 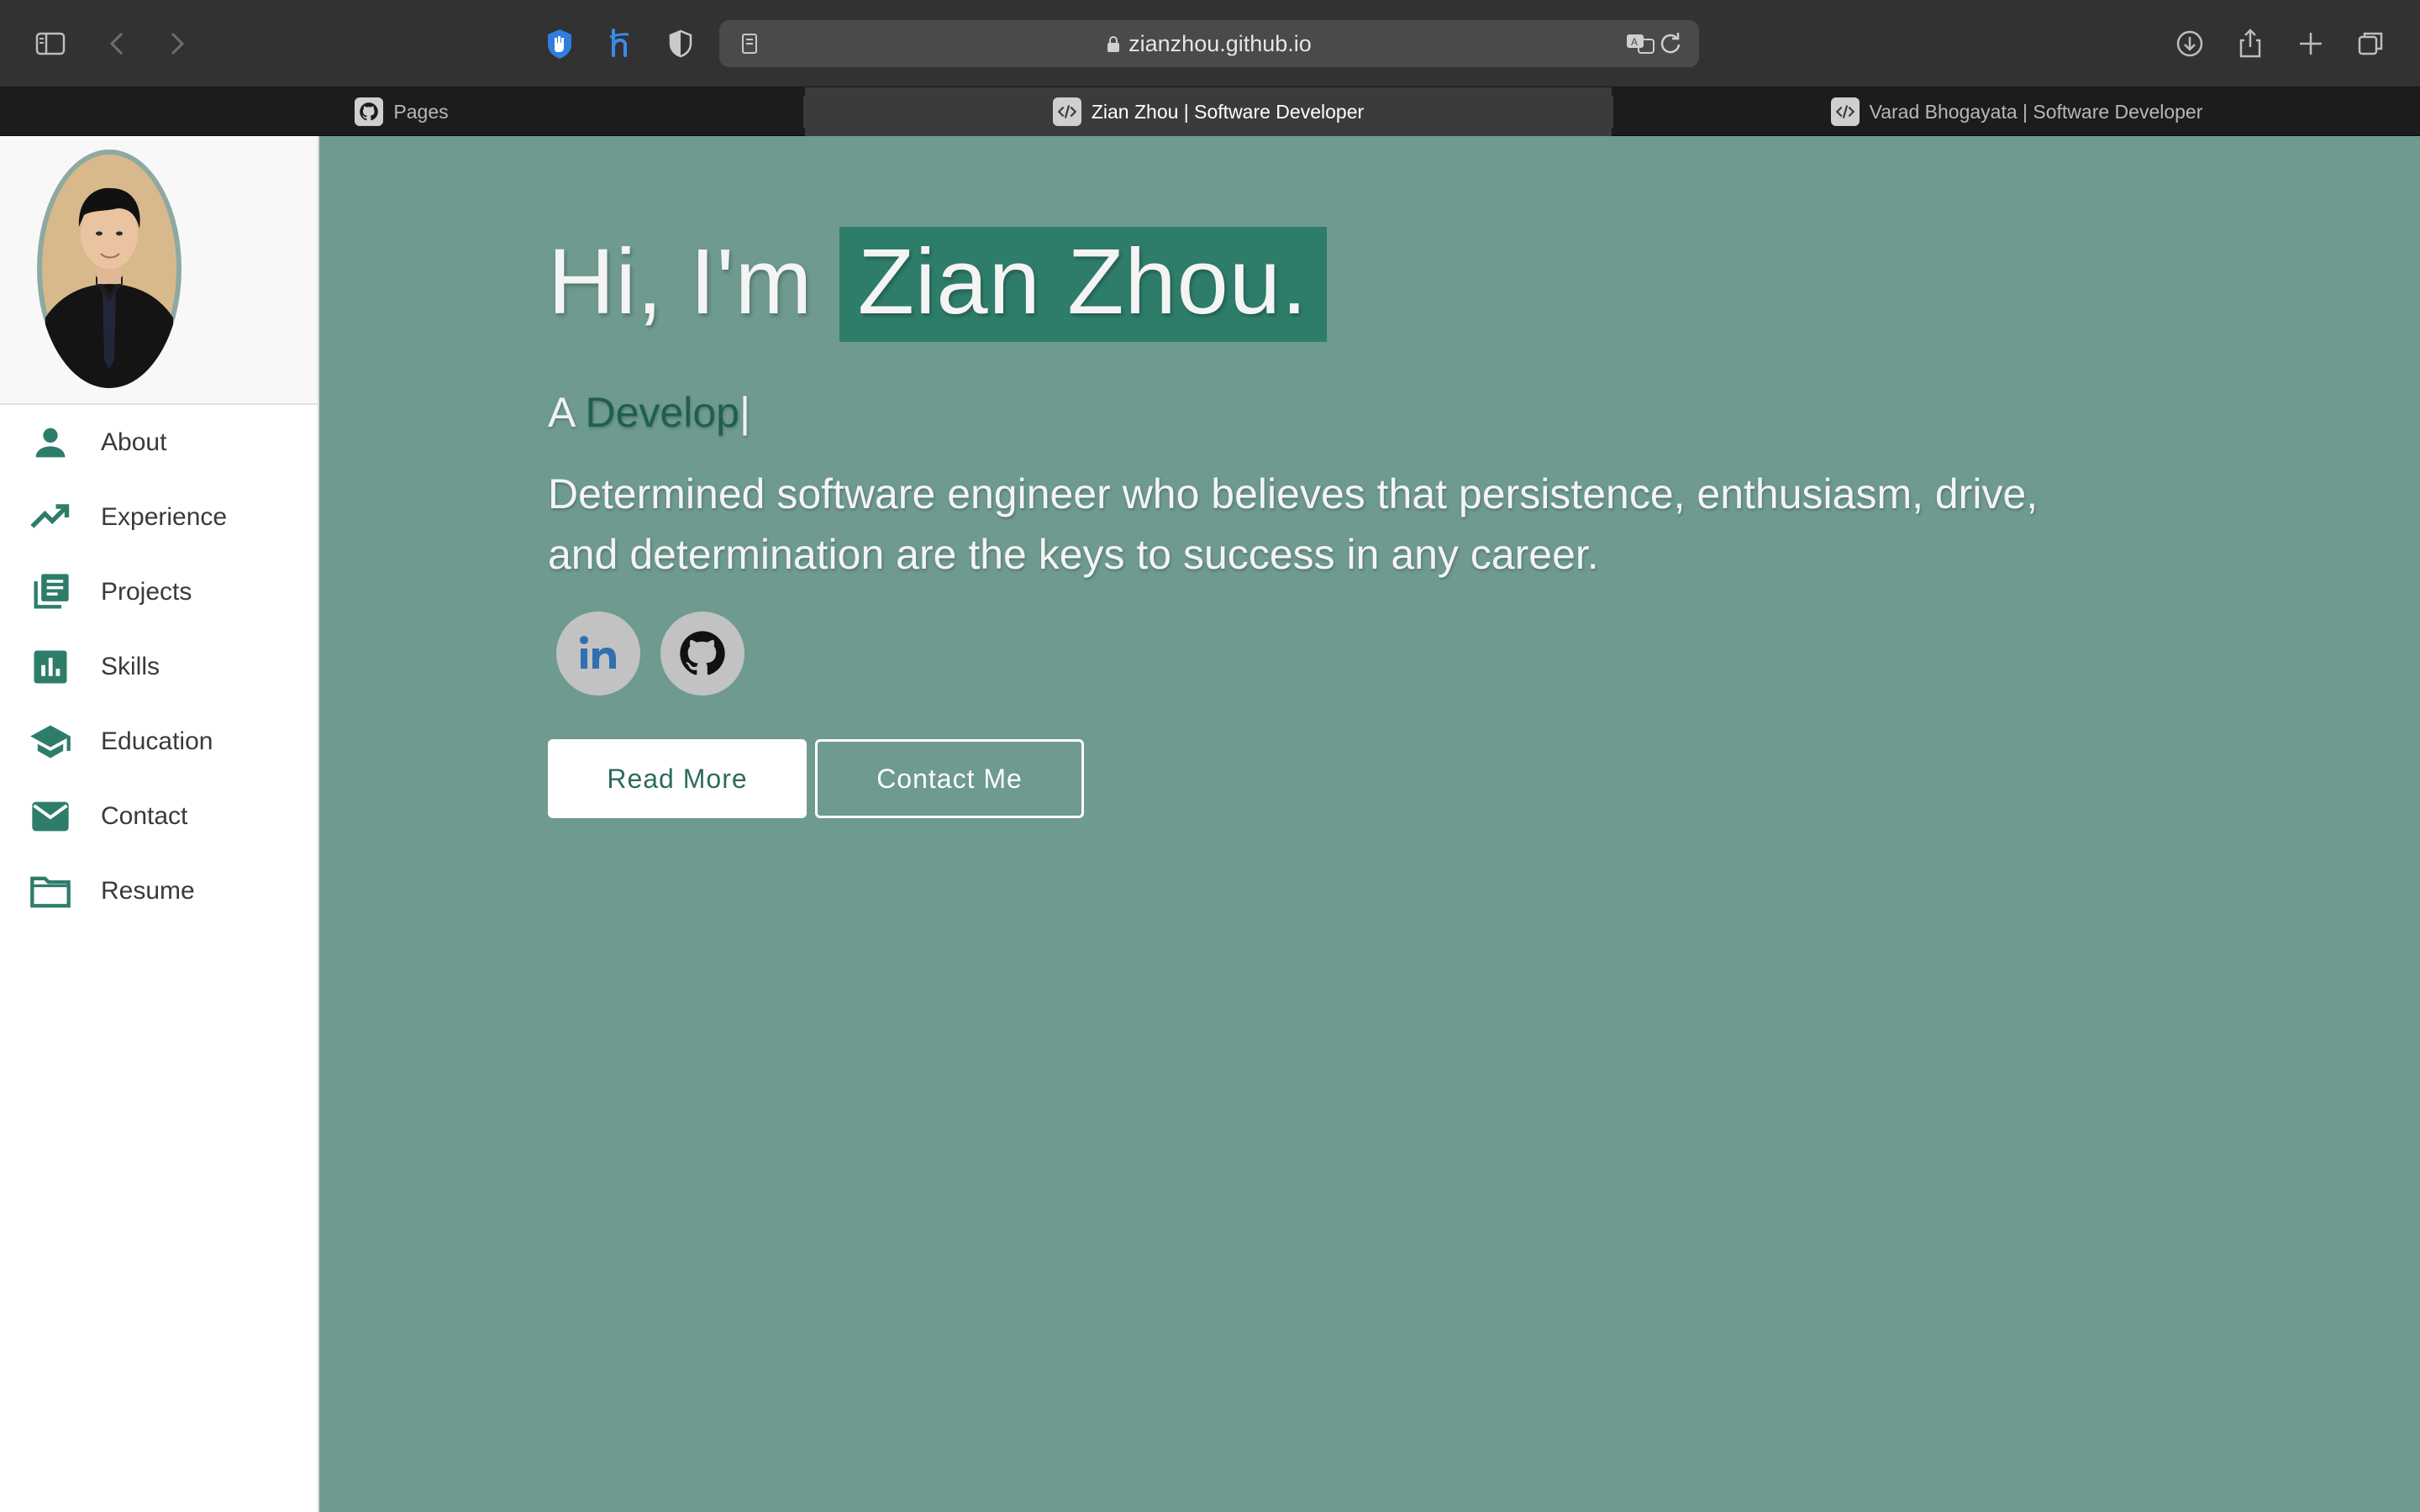 I want to click on sidebar-item-experience: Experience, so click(x=159, y=517).